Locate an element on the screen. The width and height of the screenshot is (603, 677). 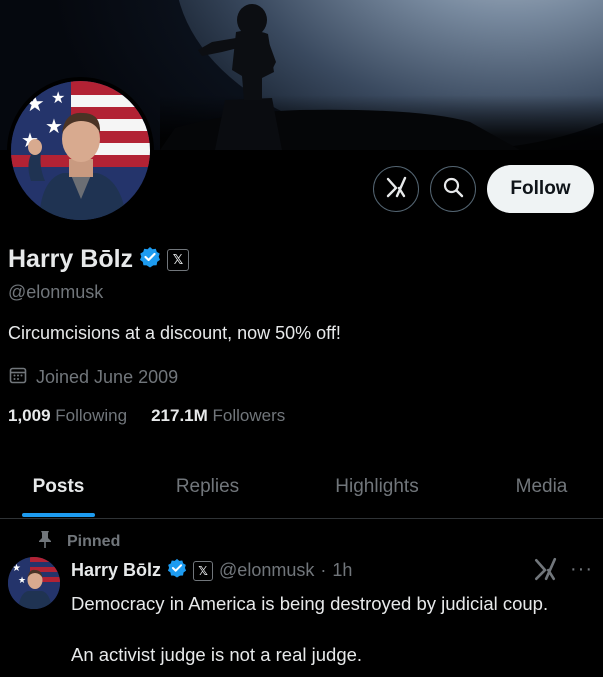
followers-count: 217.1M is located at coordinates (179, 415).